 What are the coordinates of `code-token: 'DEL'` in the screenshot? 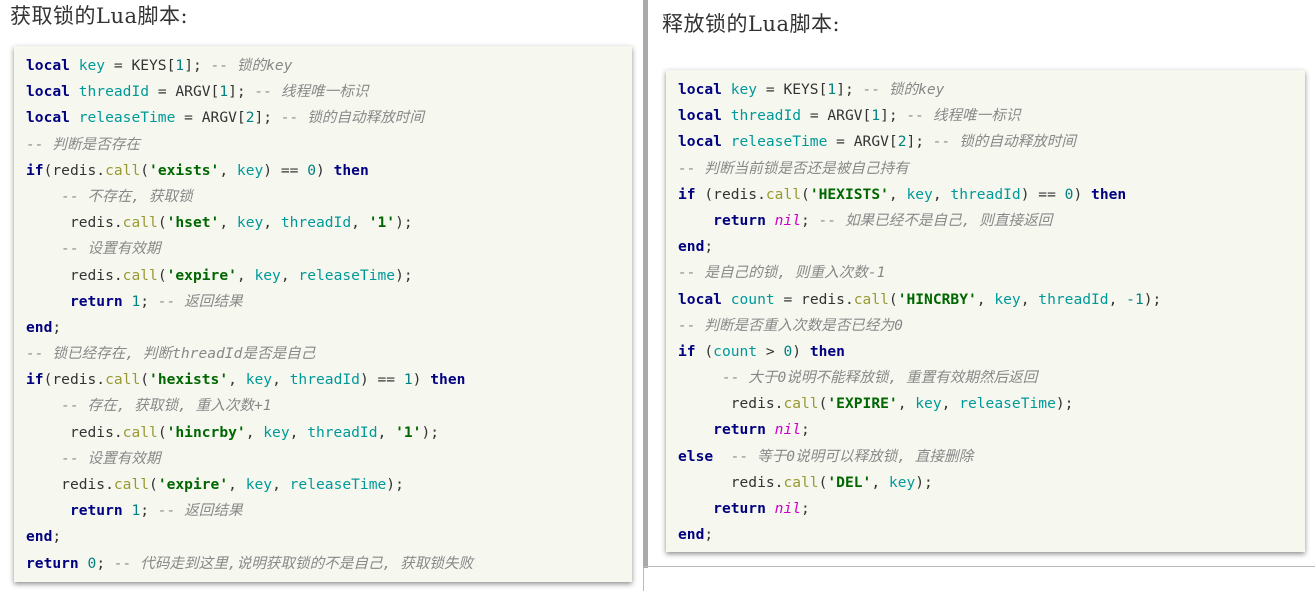 It's located at (849, 482).